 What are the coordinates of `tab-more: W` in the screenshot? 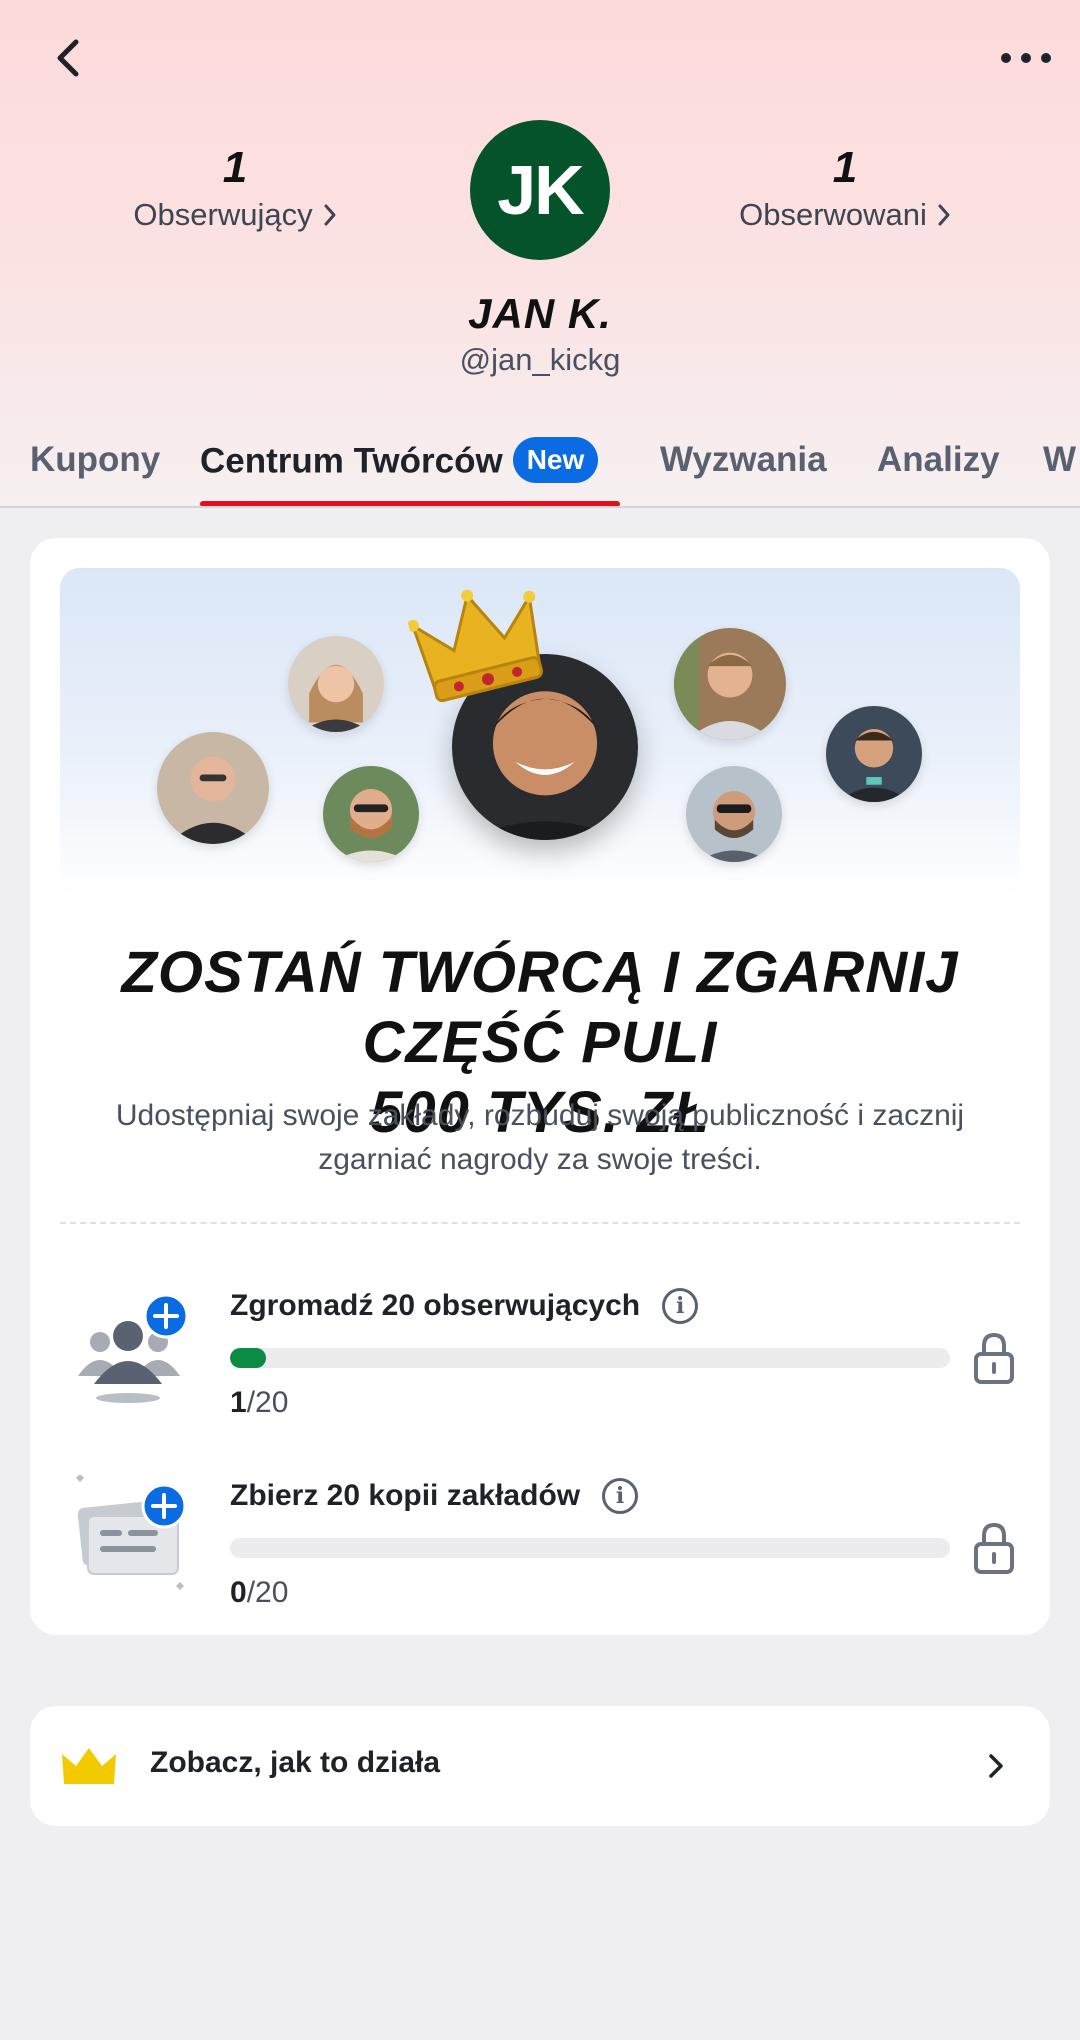 It's located at (1059, 460).